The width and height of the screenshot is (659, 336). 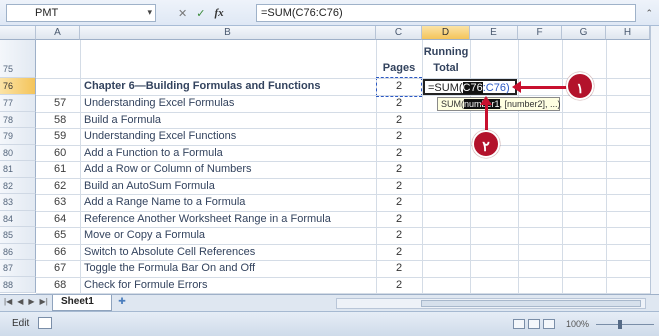 I want to click on macro-record-icon, so click(x=45, y=323).